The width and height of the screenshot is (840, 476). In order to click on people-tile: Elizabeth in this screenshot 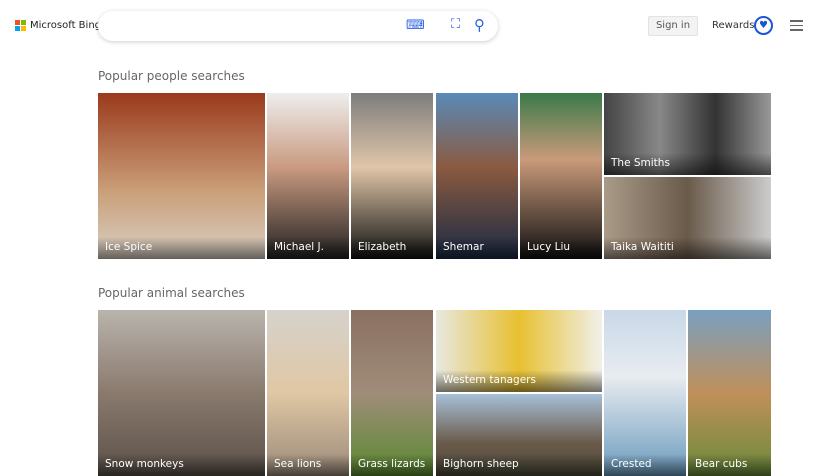, I will do `click(392, 176)`.